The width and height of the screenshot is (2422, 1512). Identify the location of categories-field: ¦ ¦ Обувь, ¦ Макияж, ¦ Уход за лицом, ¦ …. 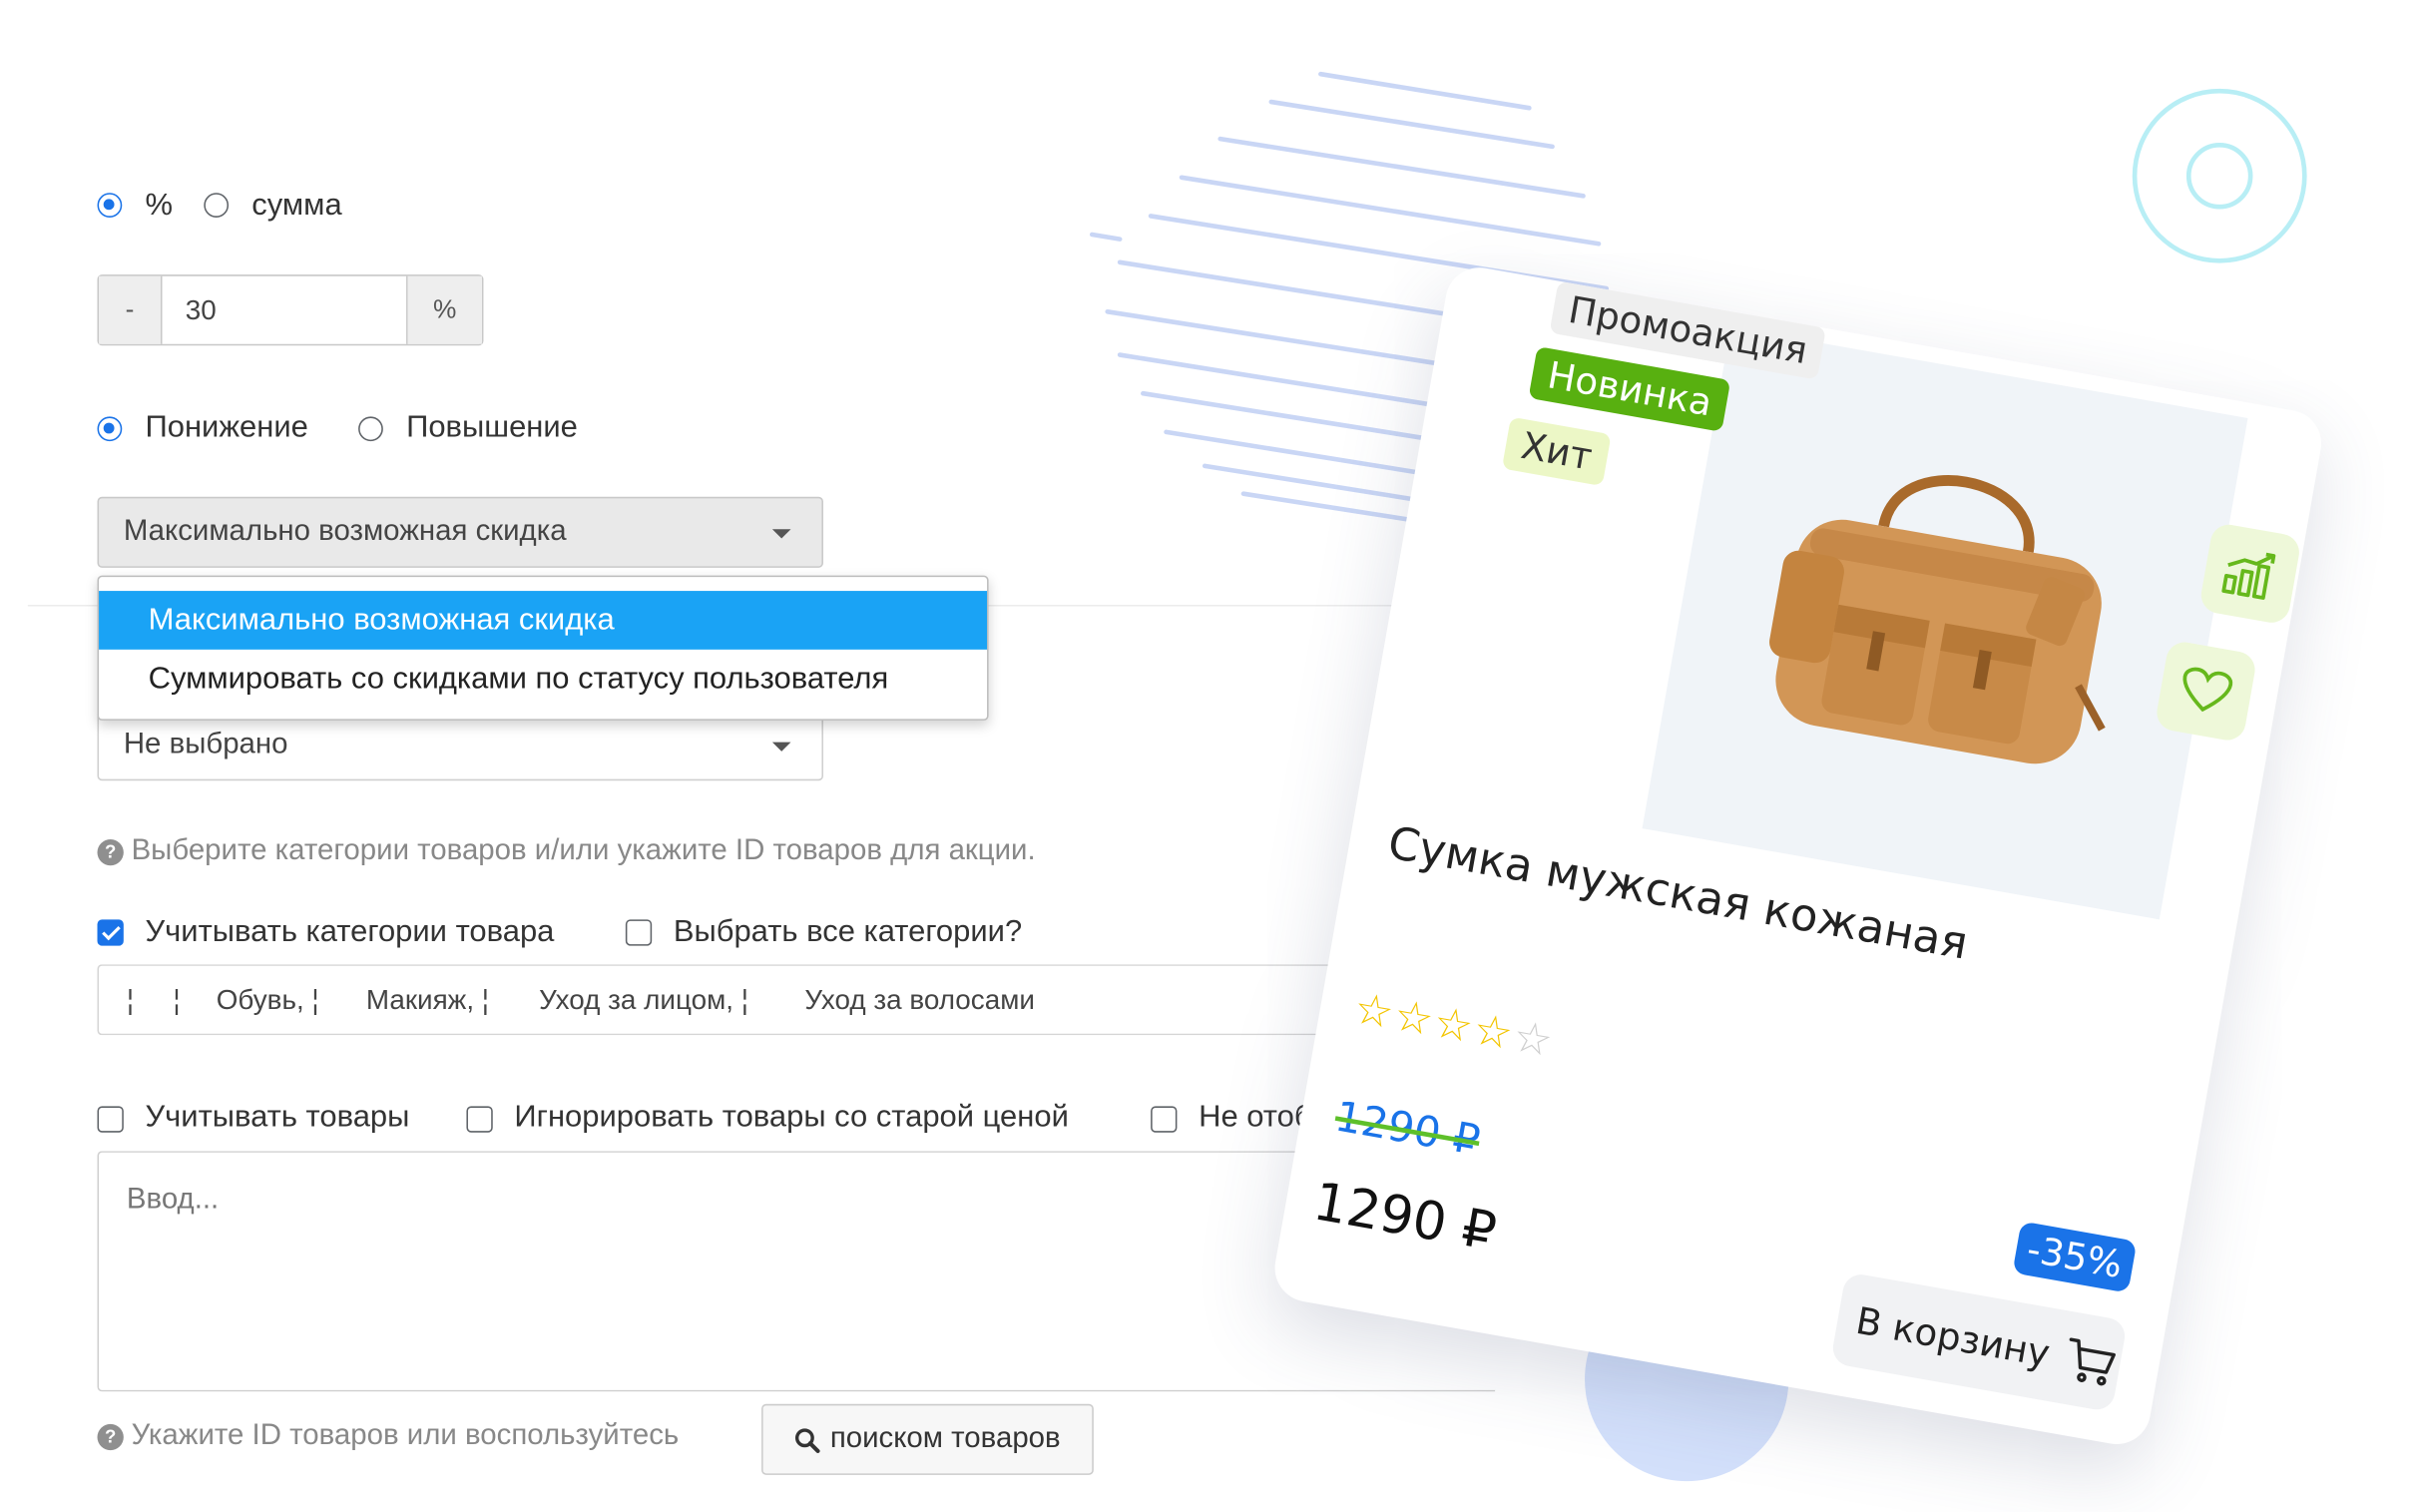
(761, 1000).